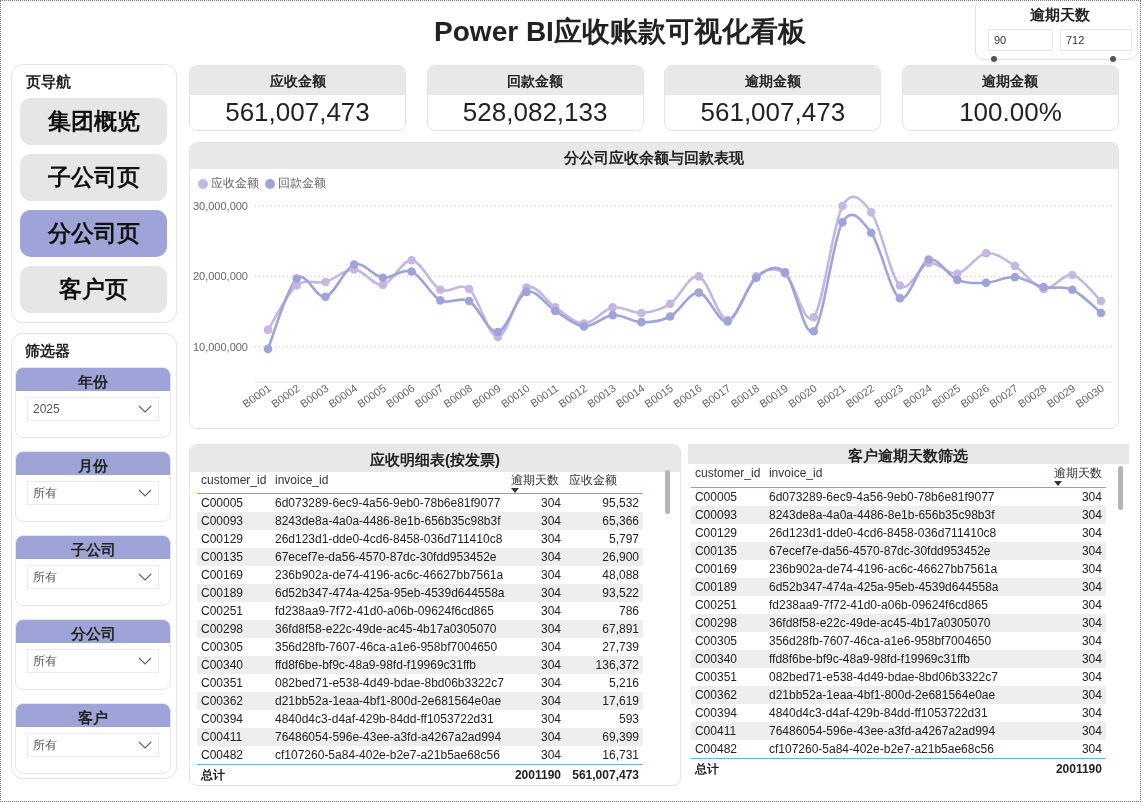 The width and height of the screenshot is (1143, 804). What do you see at coordinates (907, 641) in the screenshot?
I see `table-cell: 356d28fb-7607-46ca-a1e6-958bf7004650` at bounding box center [907, 641].